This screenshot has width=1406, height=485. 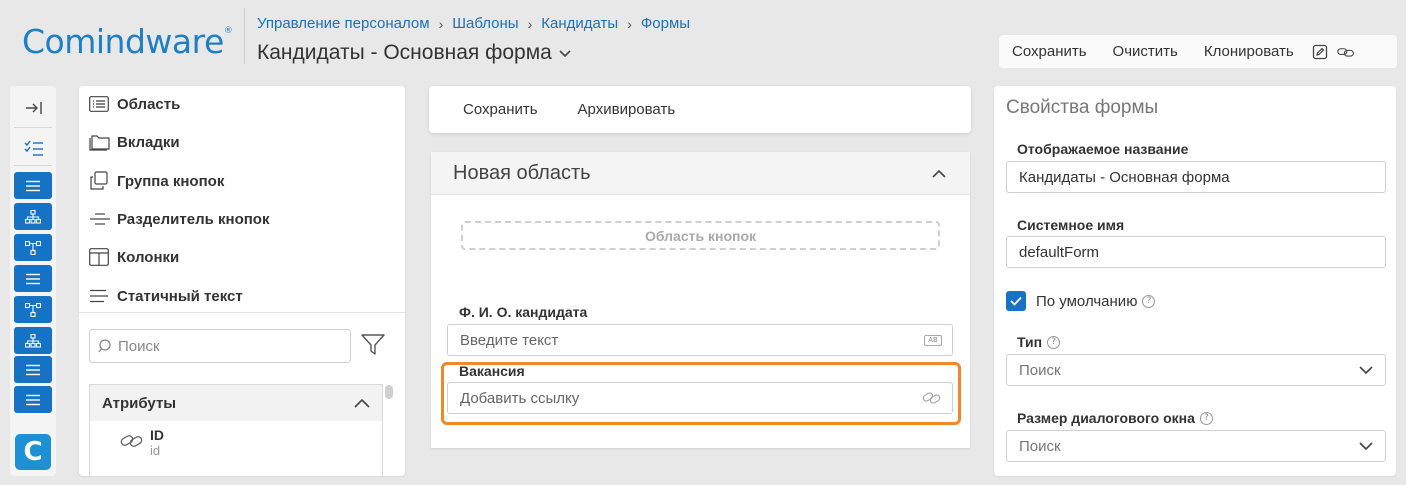 What do you see at coordinates (1059, 252) in the screenshot?
I see `system-name-value: defaultForm` at bounding box center [1059, 252].